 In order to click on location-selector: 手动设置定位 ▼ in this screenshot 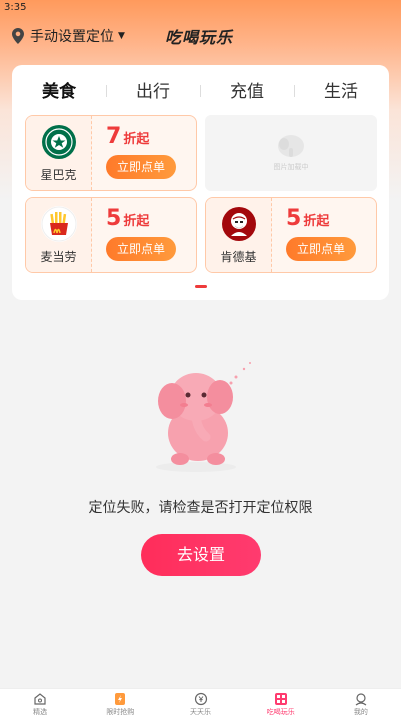, I will do `click(68, 36)`.